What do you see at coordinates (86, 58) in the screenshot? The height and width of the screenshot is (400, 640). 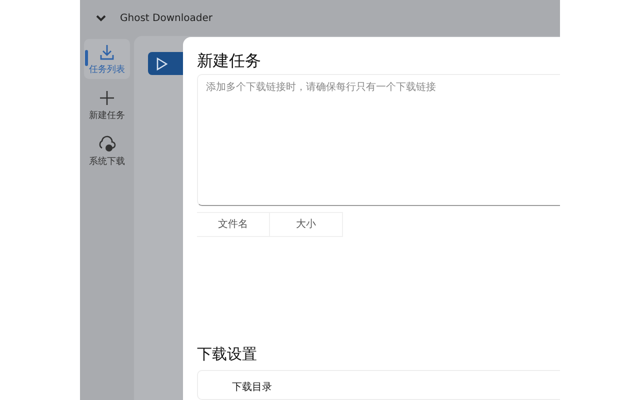 I see `selection-indicator` at bounding box center [86, 58].